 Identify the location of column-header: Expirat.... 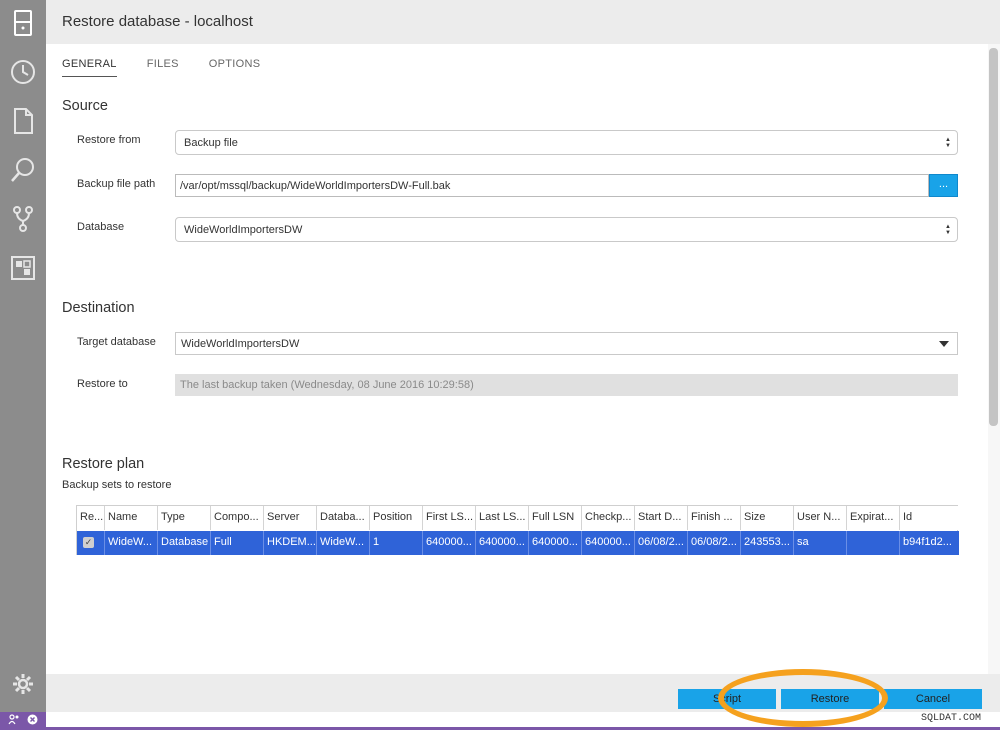
(873, 518).